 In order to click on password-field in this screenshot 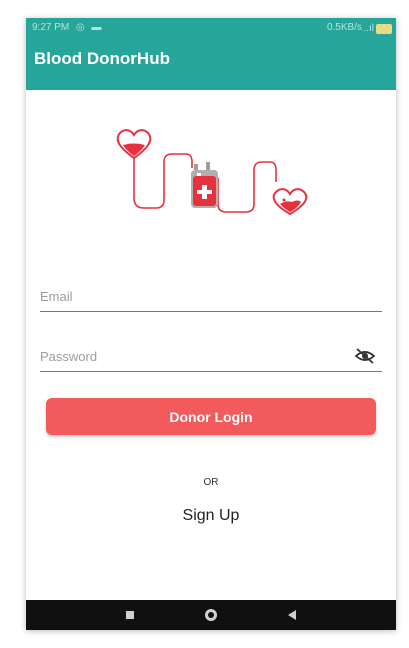, I will do `click(211, 357)`.